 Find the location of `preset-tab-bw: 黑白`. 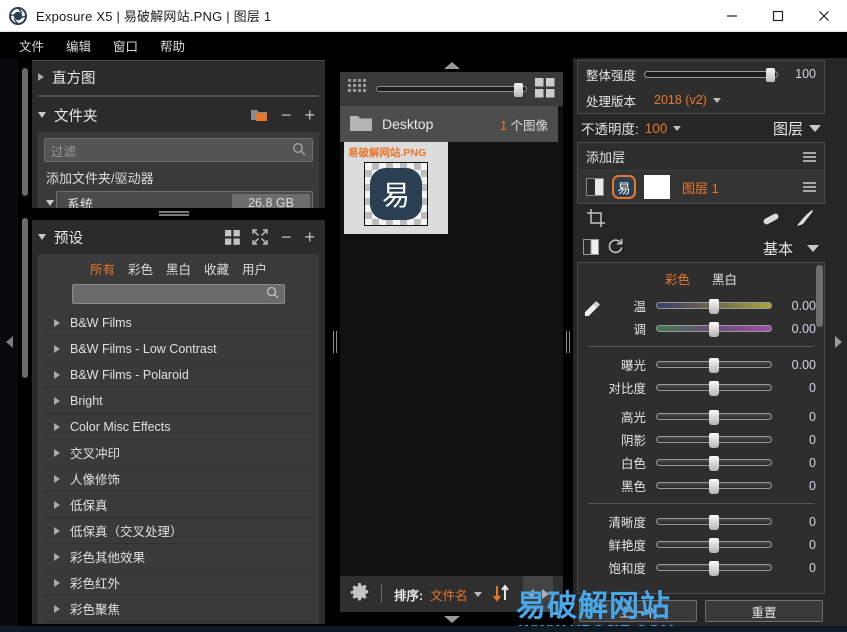

preset-tab-bw: 黑白 is located at coordinates (178, 268).